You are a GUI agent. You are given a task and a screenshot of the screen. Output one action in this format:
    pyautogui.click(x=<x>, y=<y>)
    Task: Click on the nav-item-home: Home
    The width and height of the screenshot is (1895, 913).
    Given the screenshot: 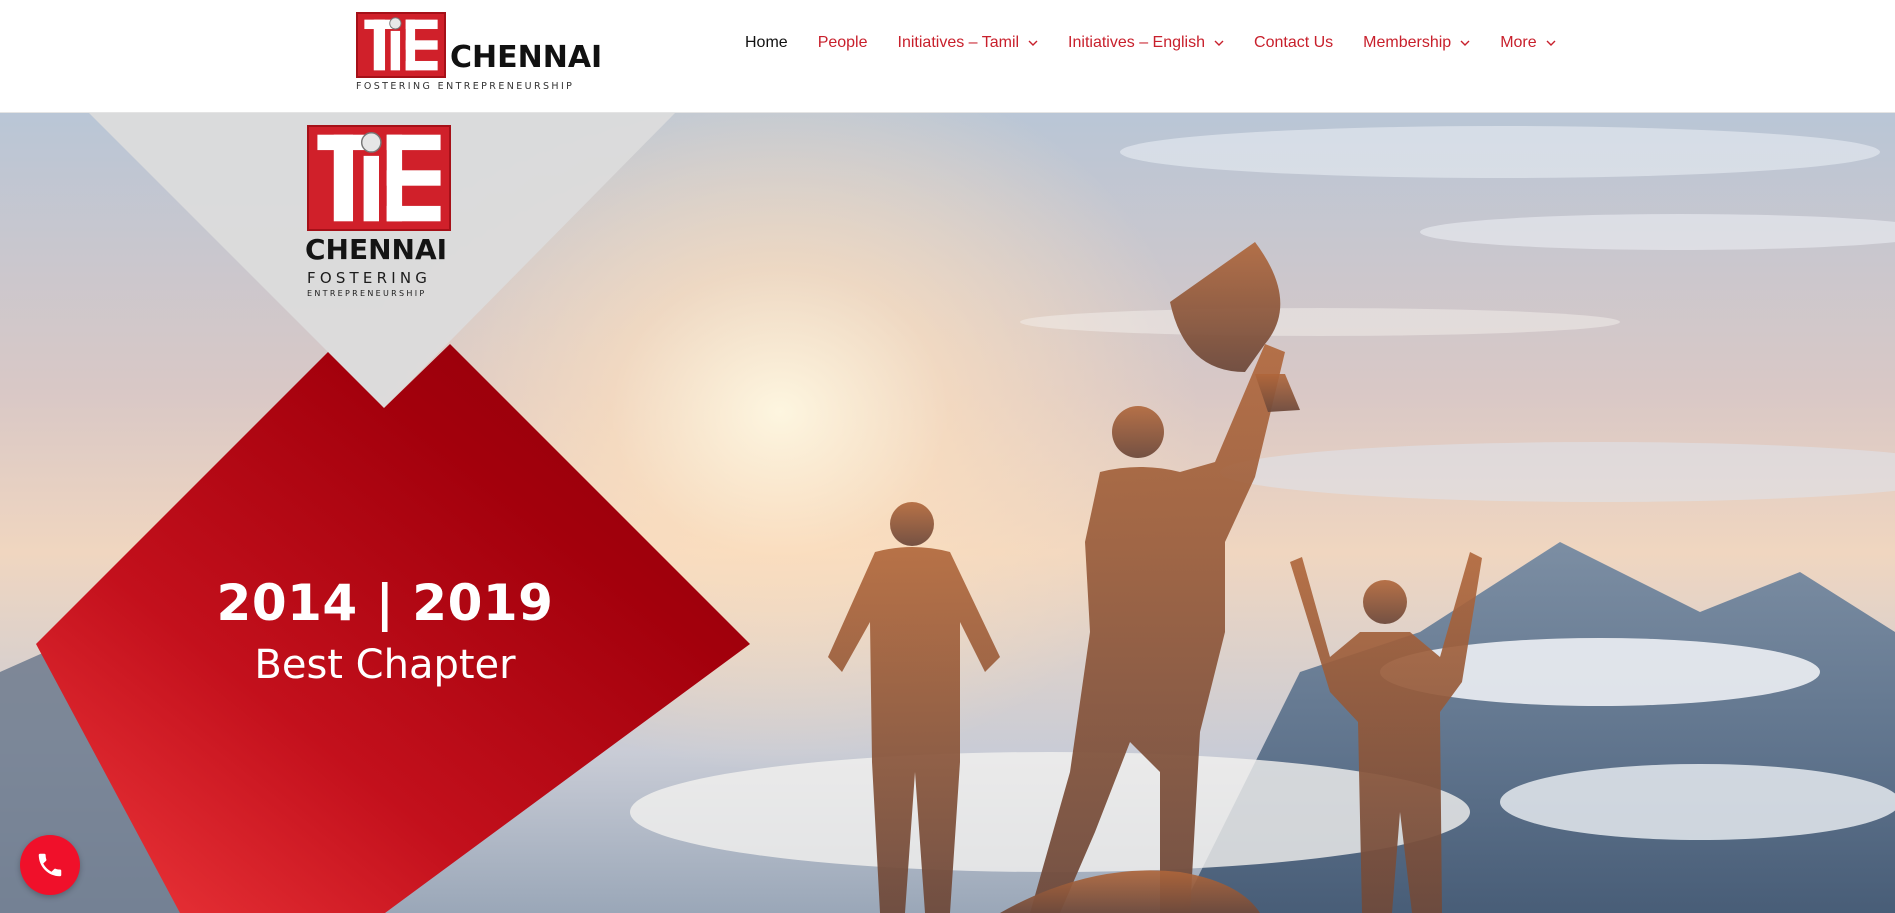 What is the action you would take?
    pyautogui.click(x=766, y=43)
    